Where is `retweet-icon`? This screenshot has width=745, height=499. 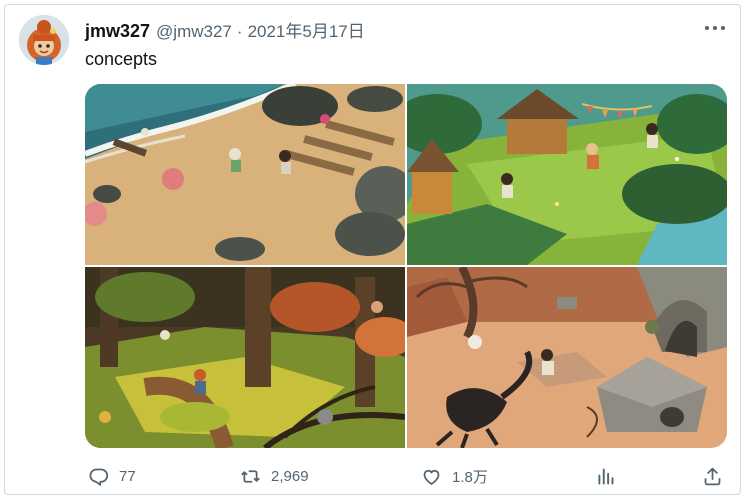 retweet-icon is located at coordinates (250, 476).